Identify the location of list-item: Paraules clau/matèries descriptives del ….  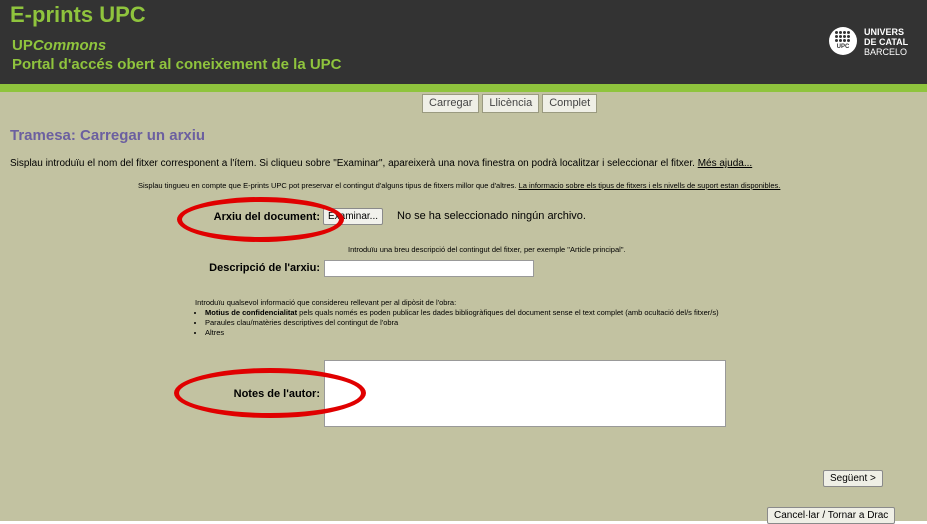
(462, 323).